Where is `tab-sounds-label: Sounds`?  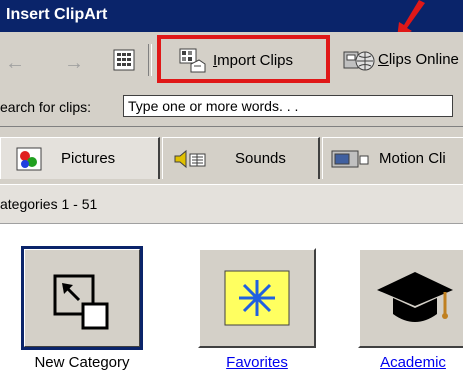 tab-sounds-label: Sounds is located at coordinates (260, 158).